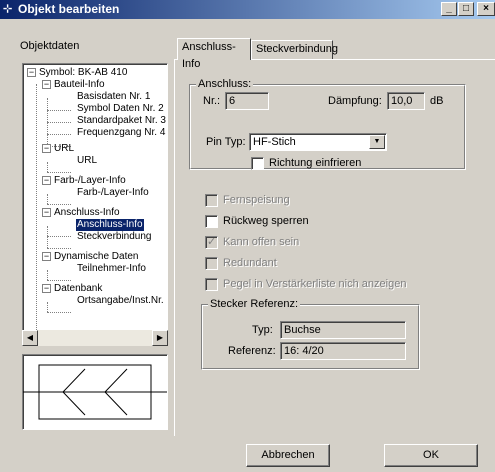  What do you see at coordinates (64, 149) in the screenshot?
I see `tree-item-url-group: URL` at bounding box center [64, 149].